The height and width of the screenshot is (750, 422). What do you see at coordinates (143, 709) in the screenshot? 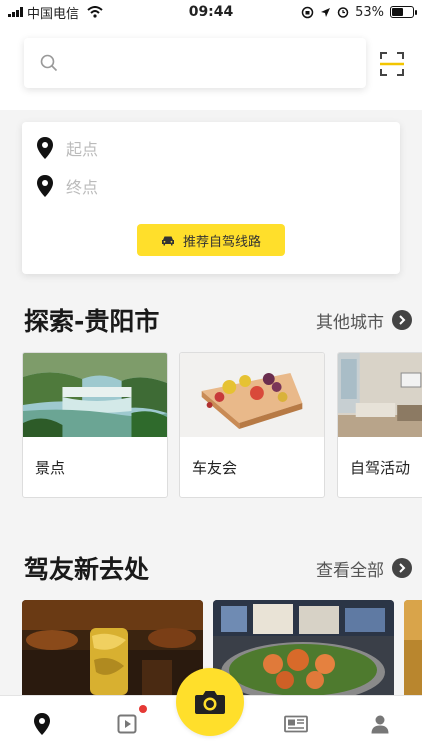
I see `notification-badge` at bounding box center [143, 709].